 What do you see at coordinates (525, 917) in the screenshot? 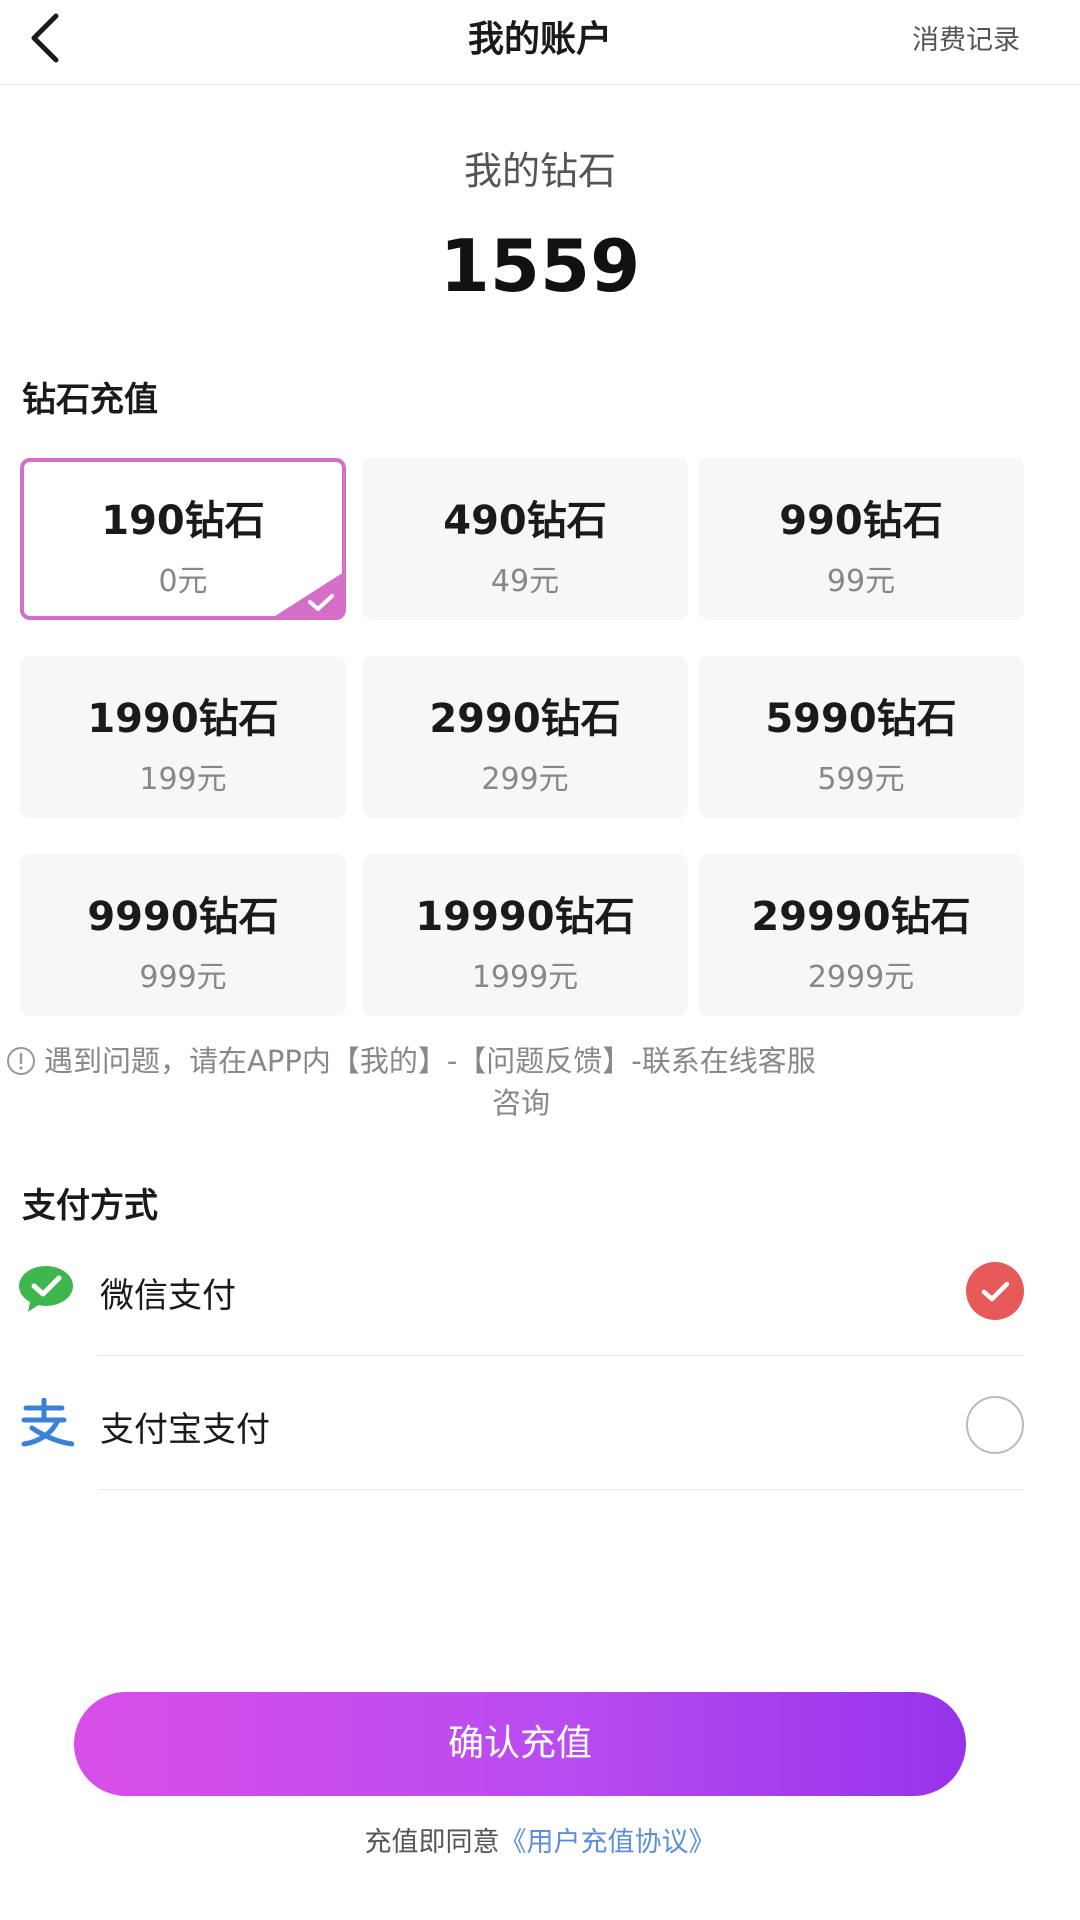
I see `package-amount: 19990钻石` at bounding box center [525, 917].